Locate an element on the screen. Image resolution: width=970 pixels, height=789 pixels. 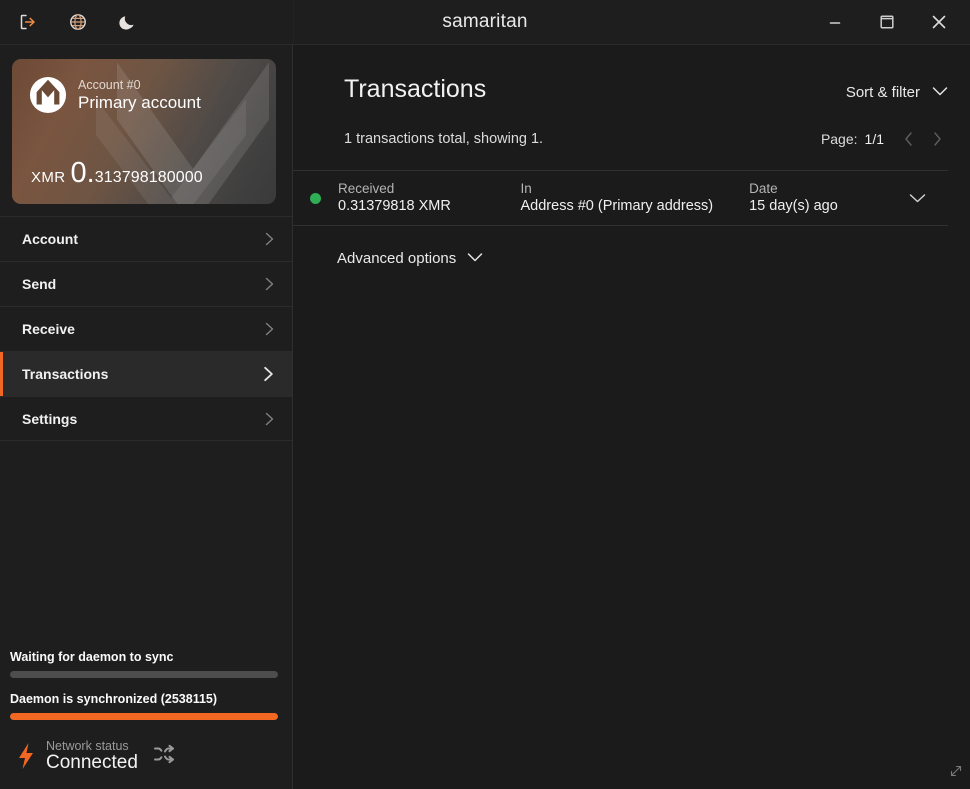
daemon-sync-progress-fill is located at coordinates (144, 716).